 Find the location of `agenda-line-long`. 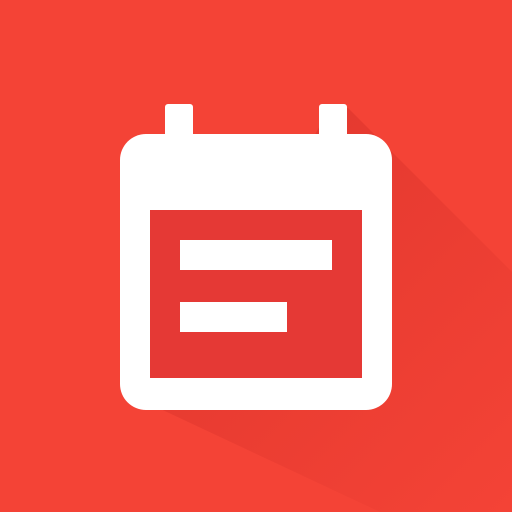

agenda-line-long is located at coordinates (256, 255).